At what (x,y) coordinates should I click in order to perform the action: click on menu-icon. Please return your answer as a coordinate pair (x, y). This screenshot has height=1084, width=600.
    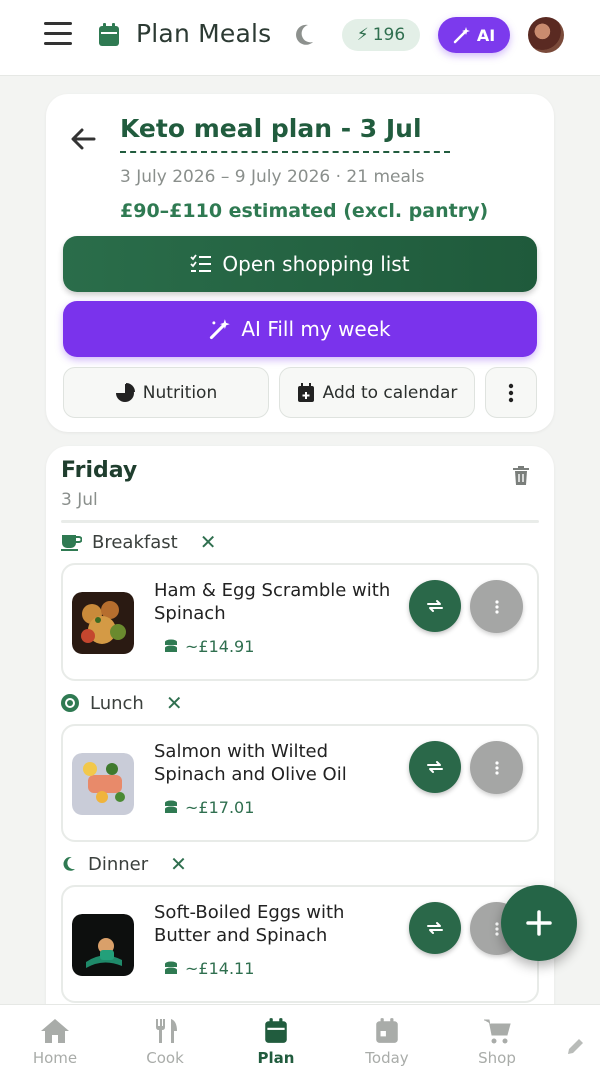
    Looking at the image, I should click on (58, 35).